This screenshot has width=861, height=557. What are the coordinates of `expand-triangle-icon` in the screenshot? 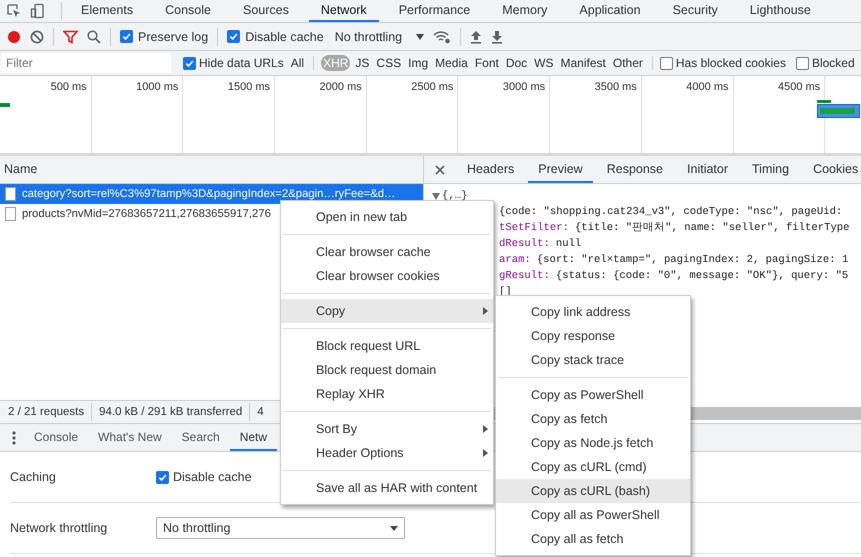 It's located at (436, 196).